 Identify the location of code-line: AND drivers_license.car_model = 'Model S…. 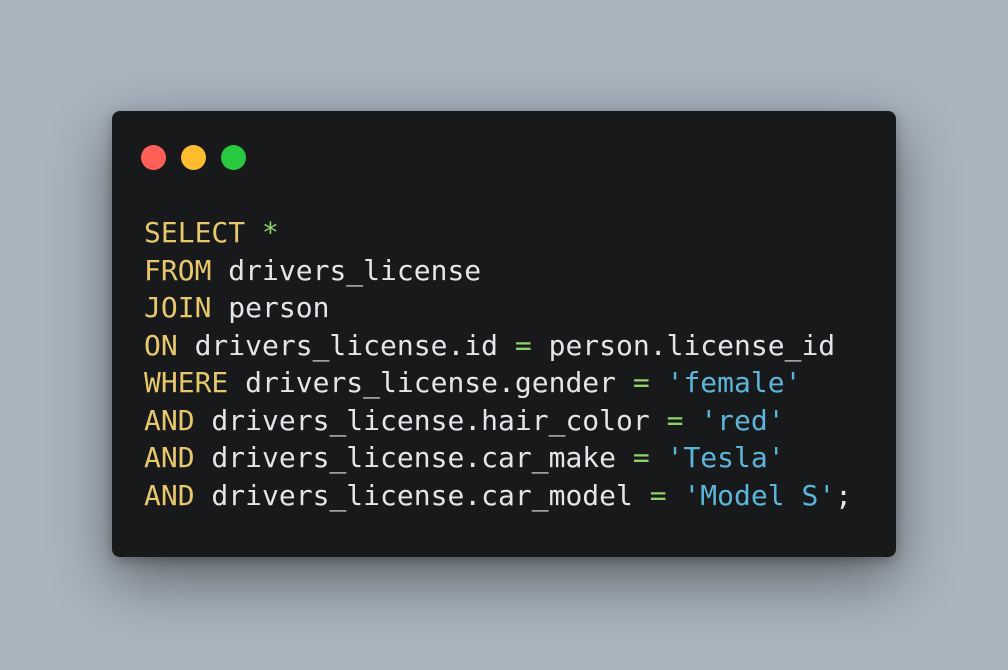
(498, 496).